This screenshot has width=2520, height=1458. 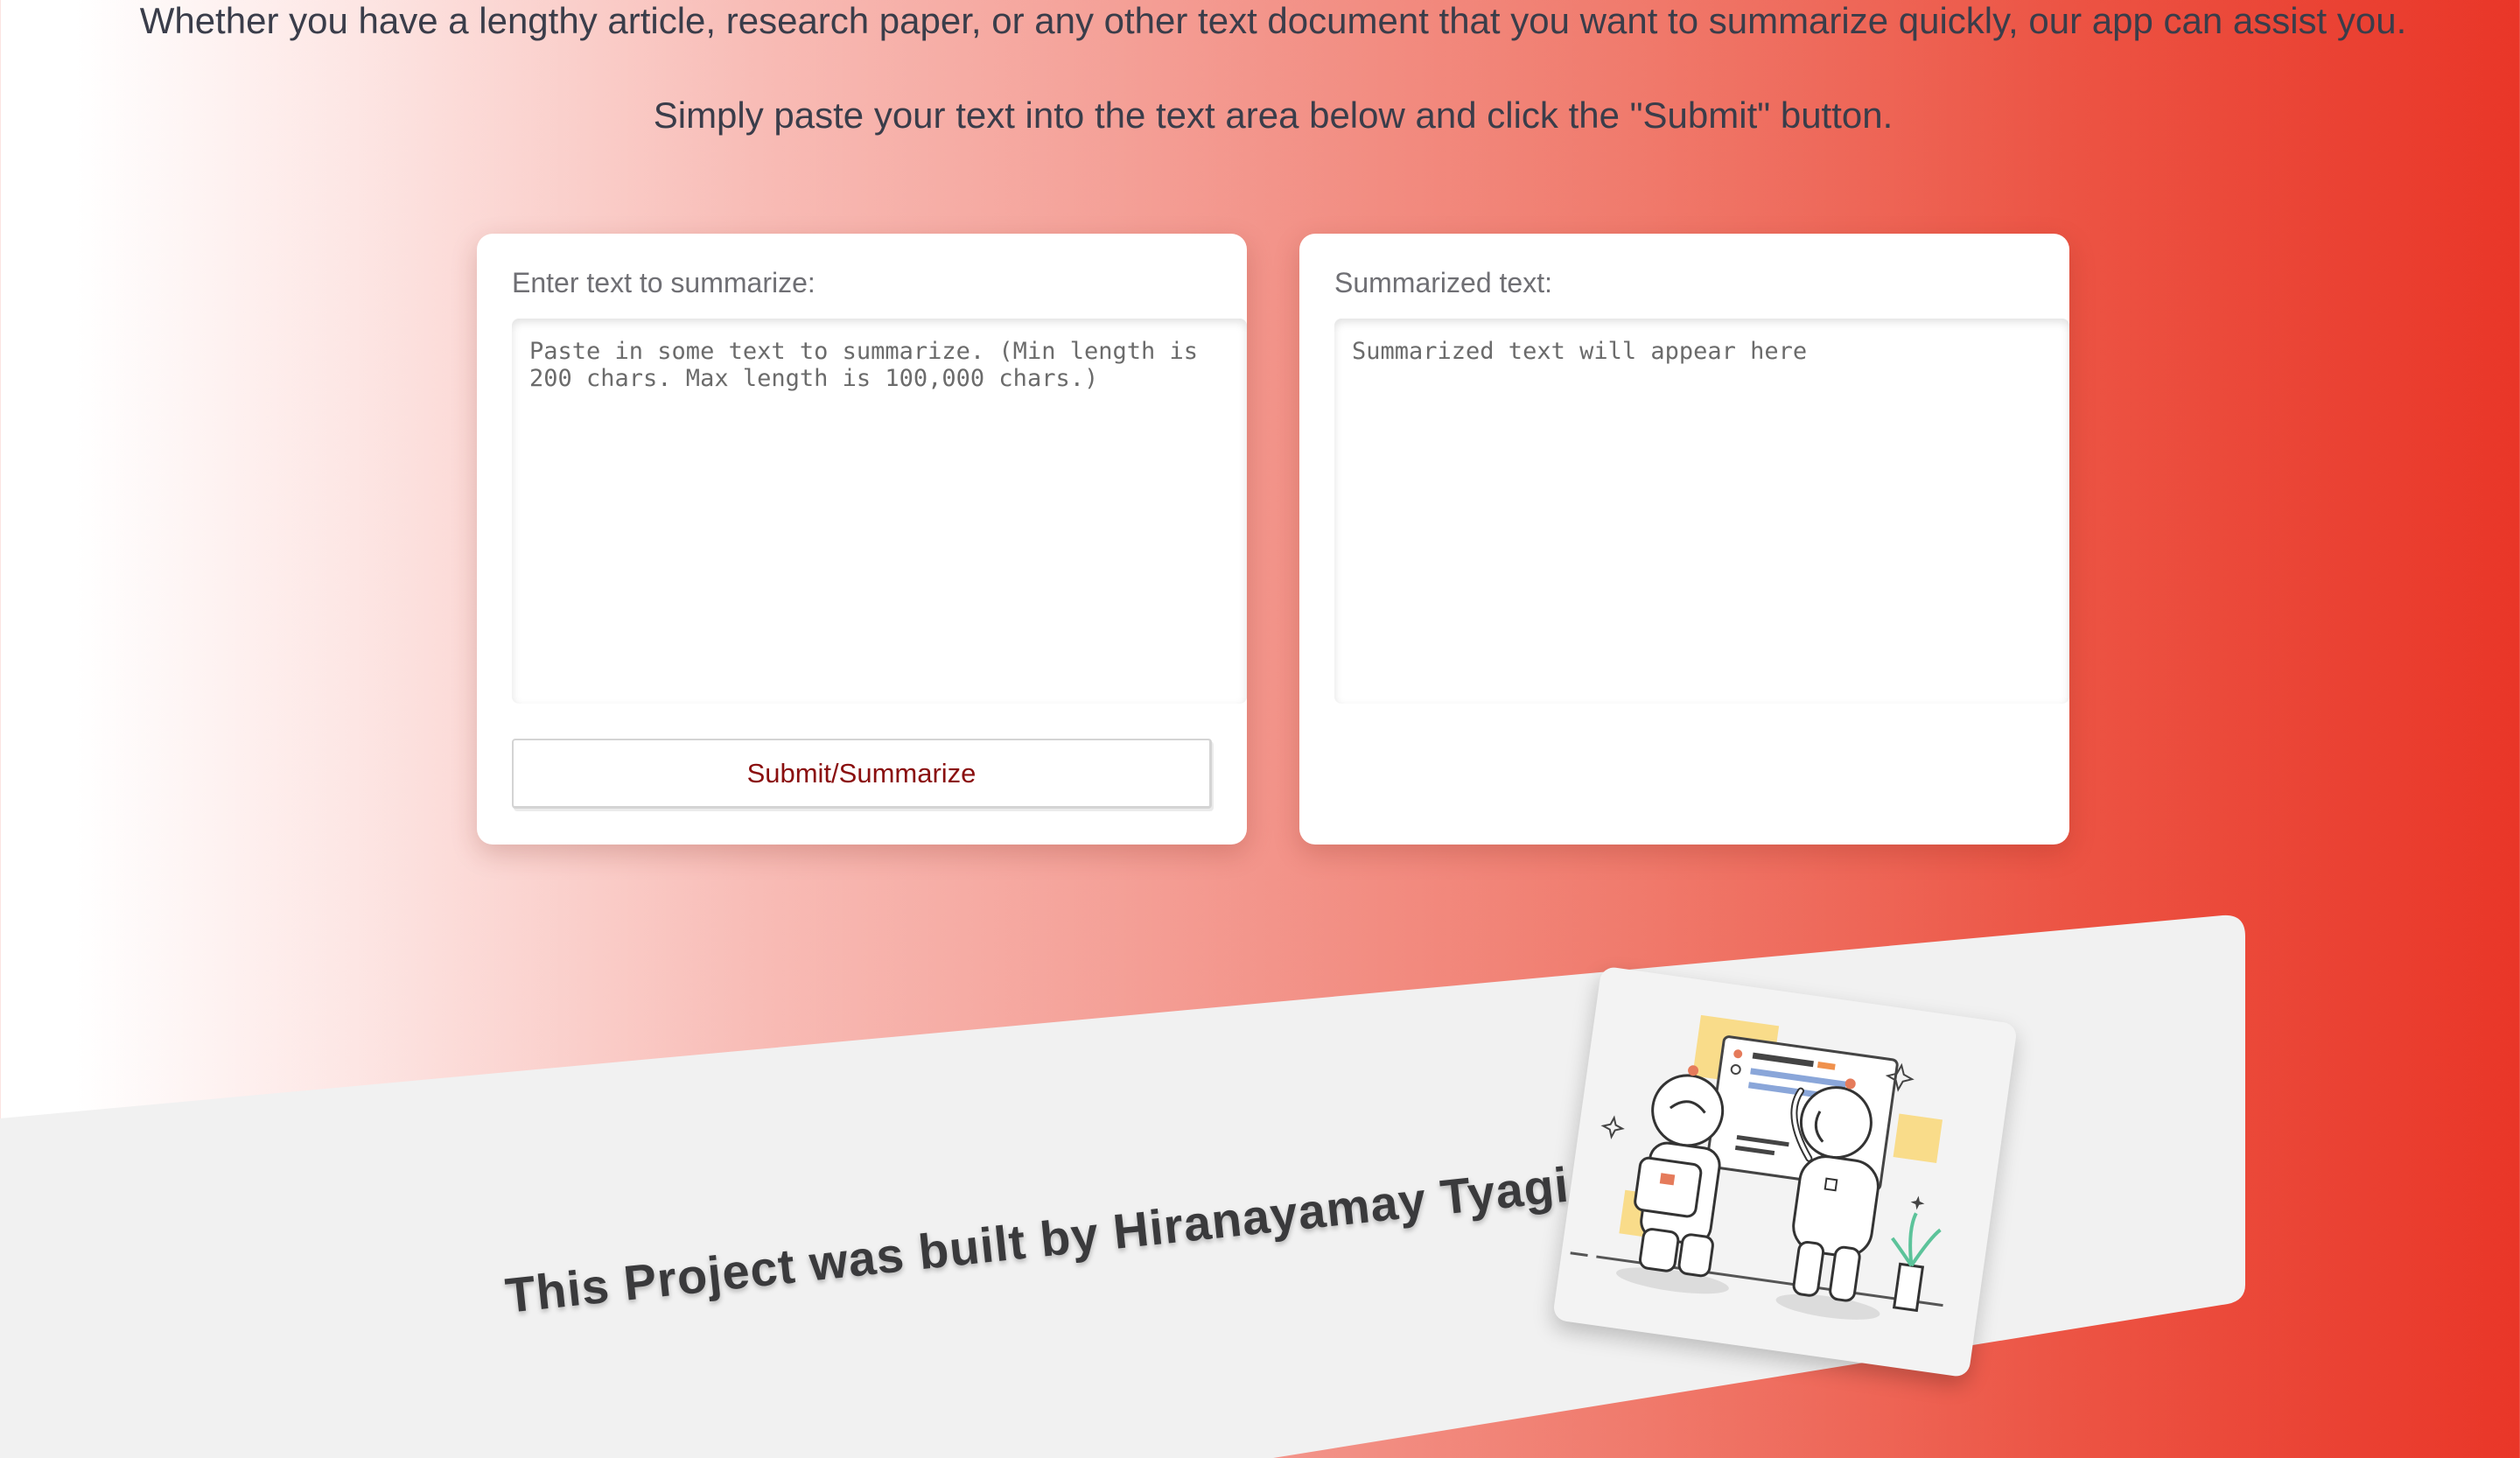 What do you see at coordinates (879, 511) in the screenshot?
I see `input-textarea` at bounding box center [879, 511].